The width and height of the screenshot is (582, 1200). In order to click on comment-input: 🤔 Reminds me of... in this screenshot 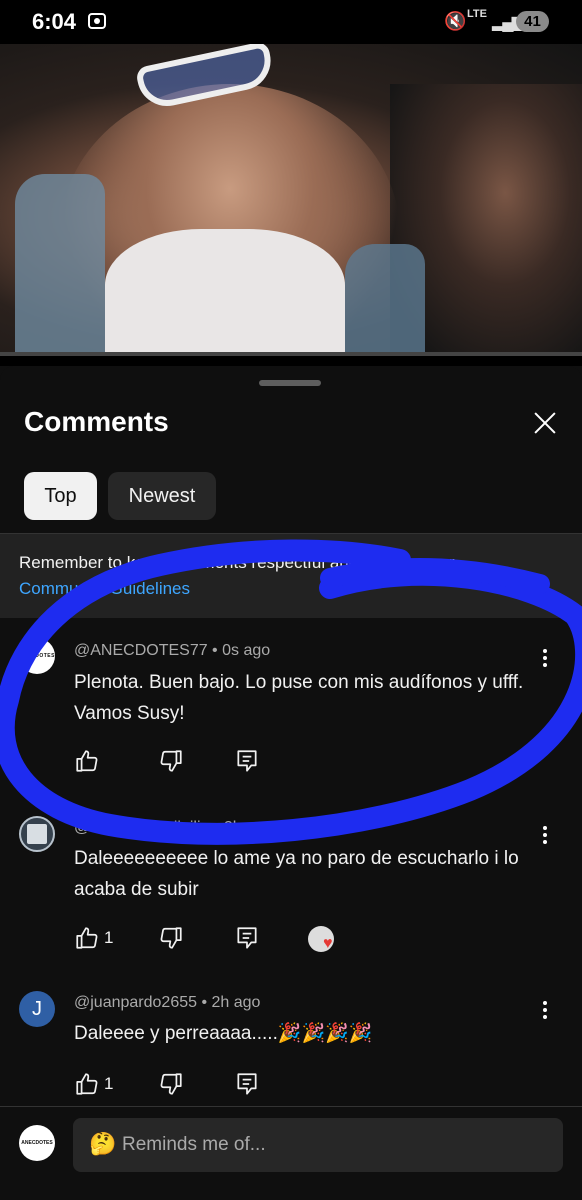, I will do `click(318, 1145)`.